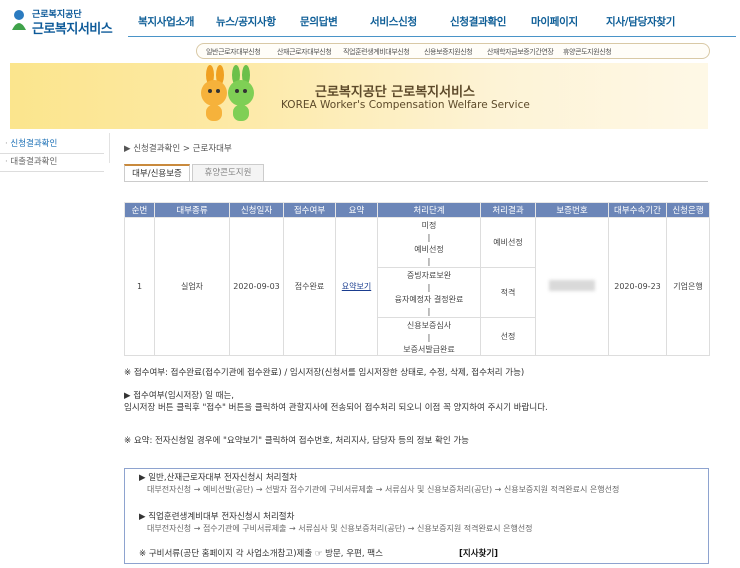 The image size is (740, 568). Describe the element at coordinates (429, 249) in the screenshot. I see `stage-label: 예비선정` at that location.